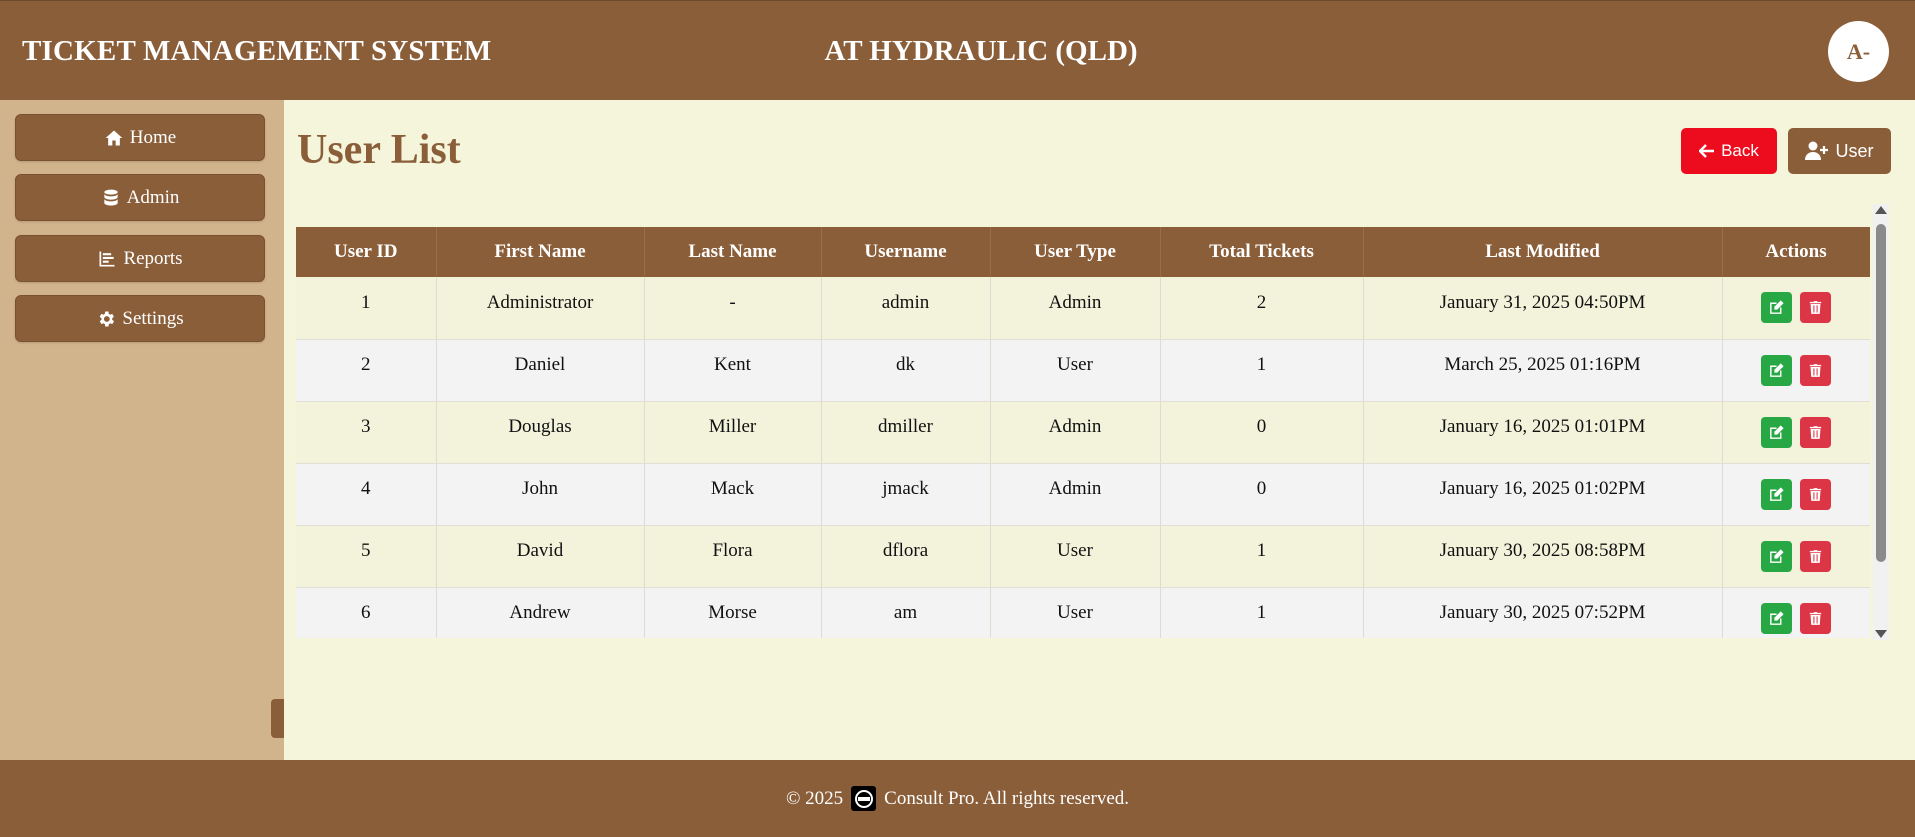 Image resolution: width=1915 pixels, height=837 pixels. I want to click on page-title: User List, so click(379, 150).